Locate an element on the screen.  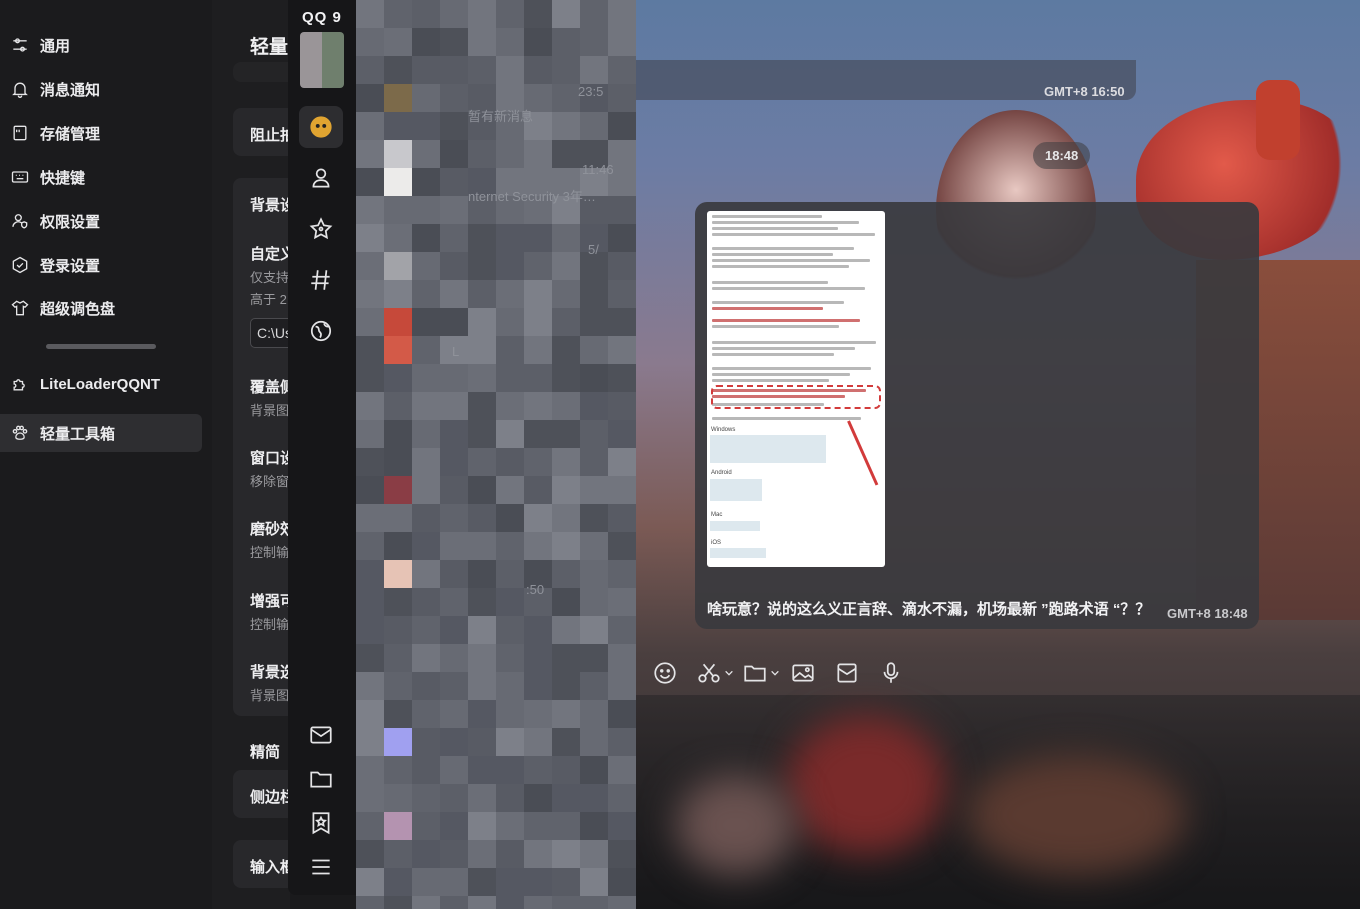
emoji-button is located at coordinates (665, 673).